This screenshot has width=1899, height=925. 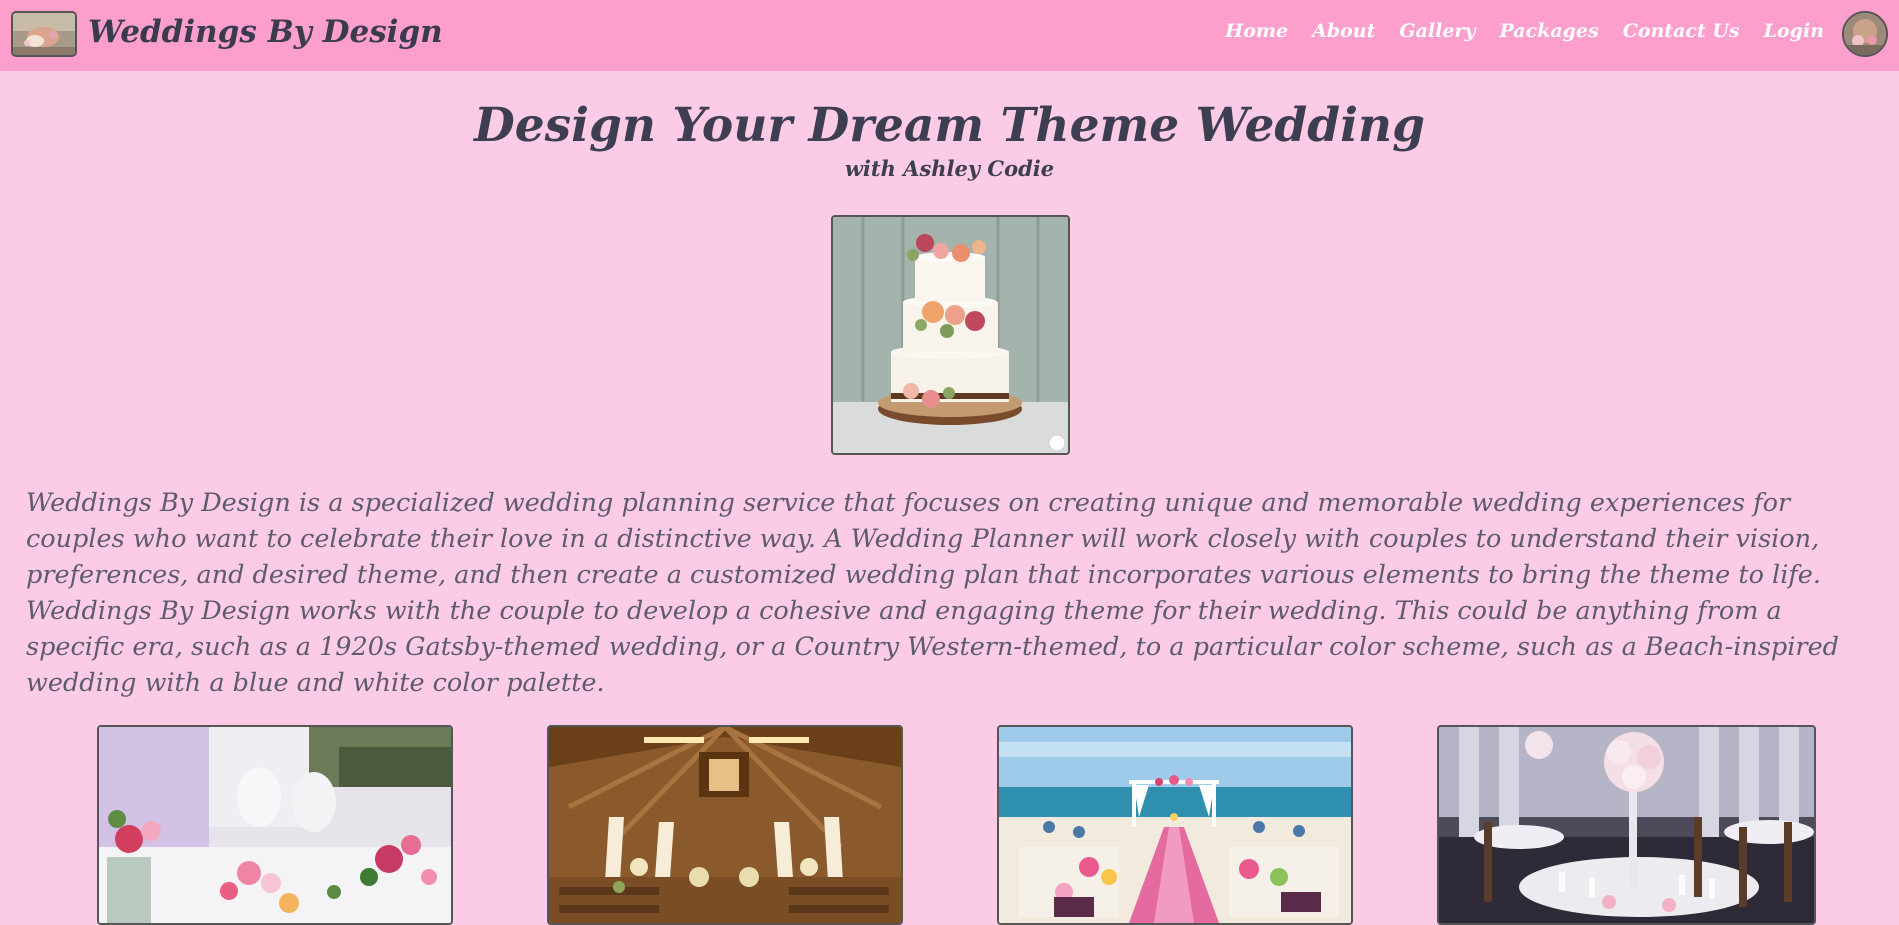 I want to click on gallery-card-floral-table, so click(x=275, y=825).